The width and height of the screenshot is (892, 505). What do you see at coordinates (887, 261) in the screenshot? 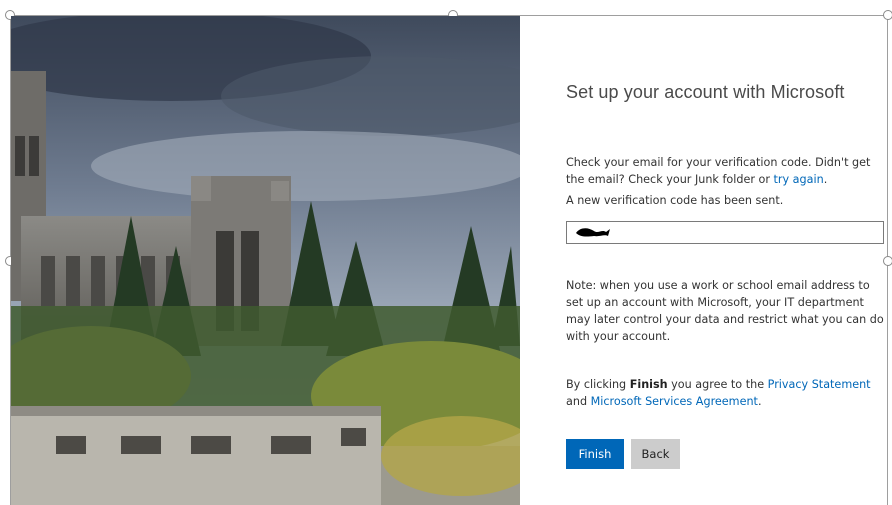
I see `resize-handle-middle-right` at bounding box center [887, 261].